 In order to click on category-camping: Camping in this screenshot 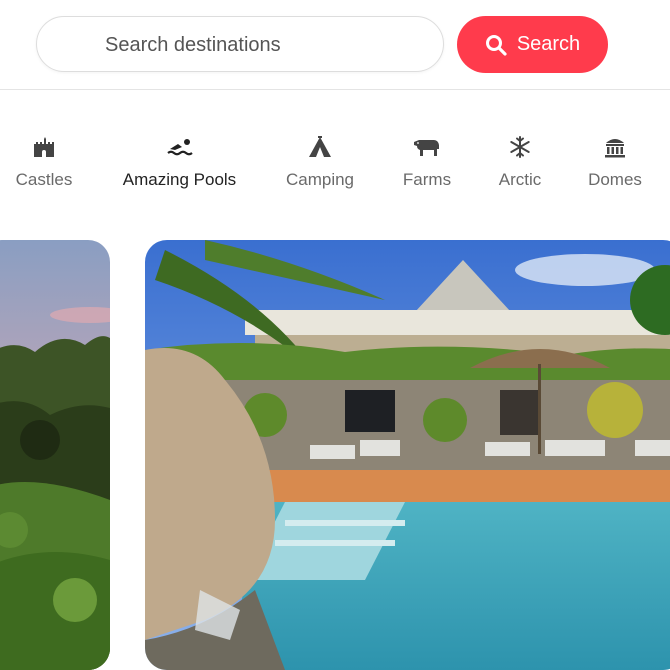, I will do `click(320, 164)`.